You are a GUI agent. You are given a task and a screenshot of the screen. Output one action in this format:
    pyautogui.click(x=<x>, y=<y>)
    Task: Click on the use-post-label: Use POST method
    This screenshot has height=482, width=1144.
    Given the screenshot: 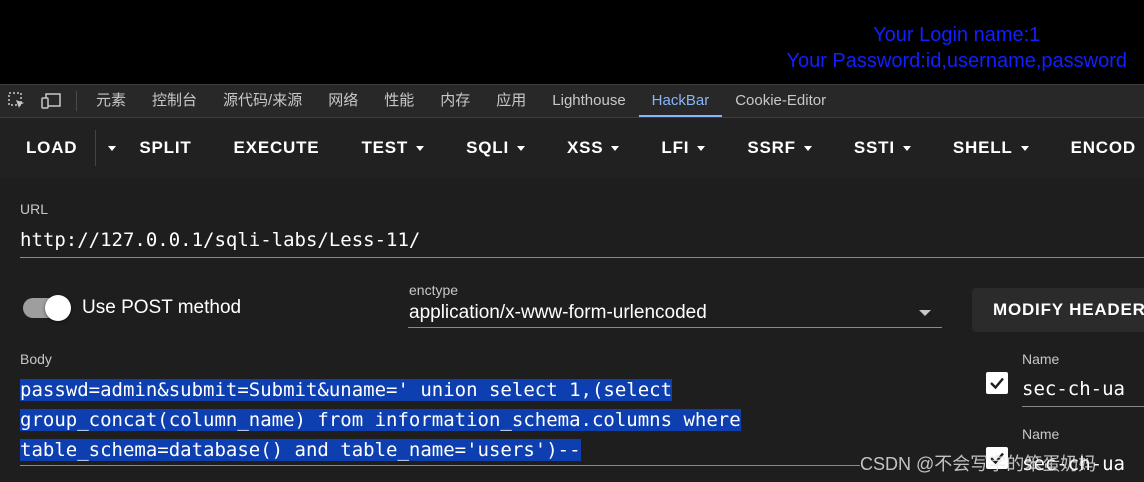 What is the action you would take?
    pyautogui.click(x=162, y=307)
    